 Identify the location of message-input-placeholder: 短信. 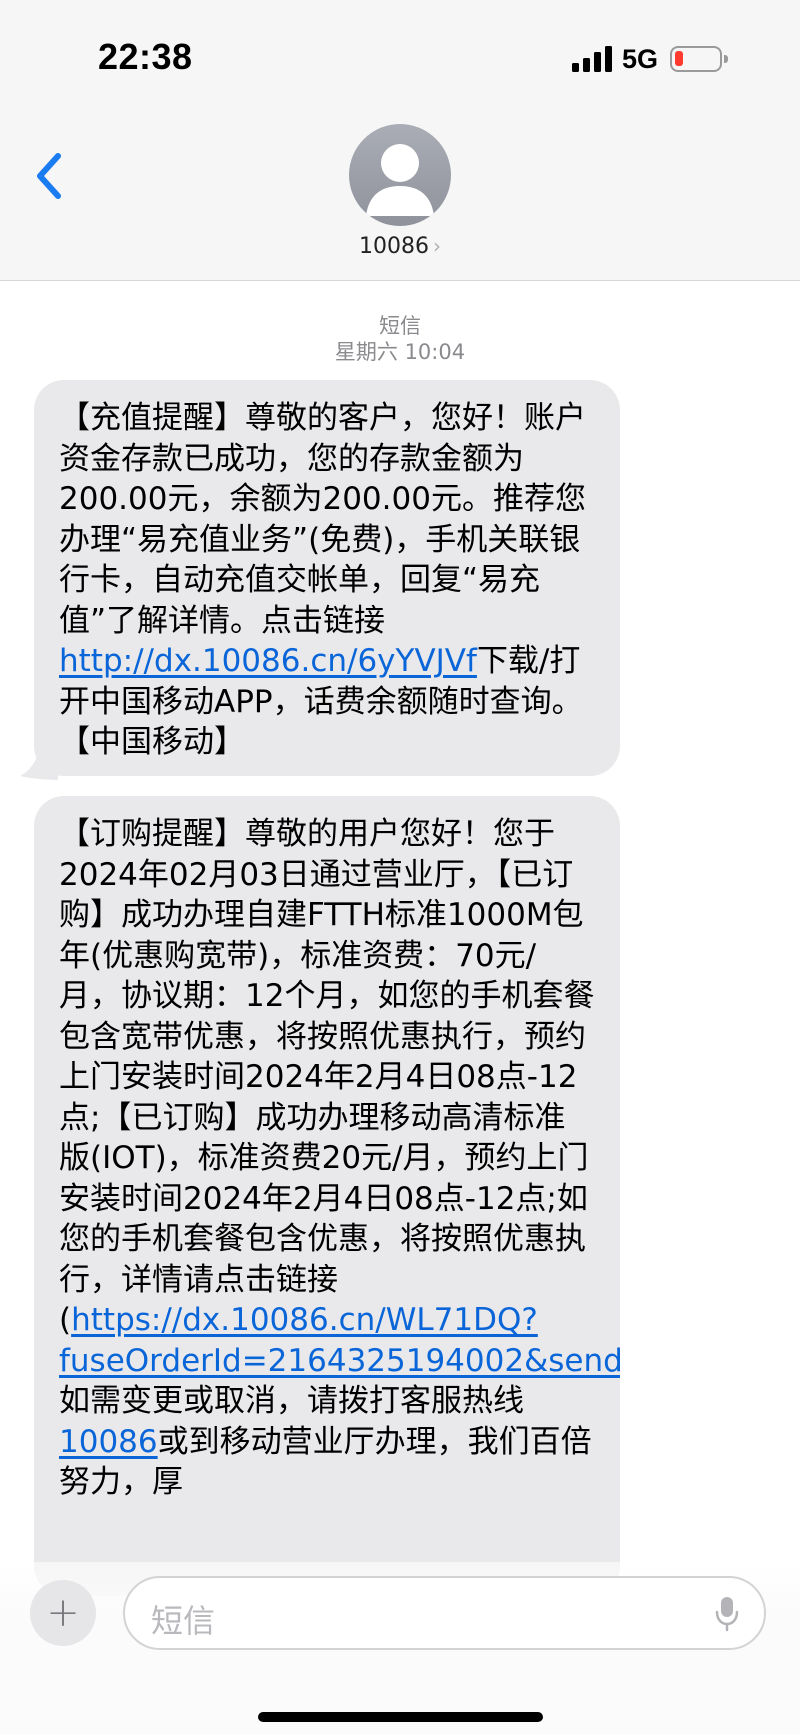
(183, 1621).